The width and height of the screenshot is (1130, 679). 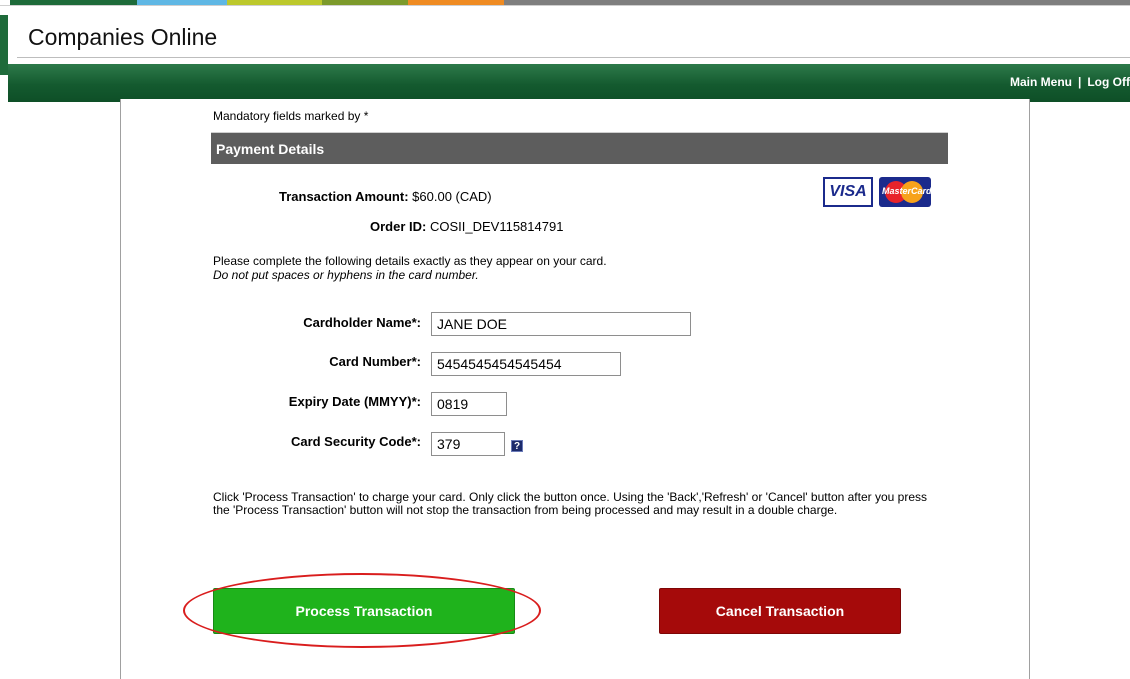 I want to click on accepted-cards: VISA MasterCard, so click(x=877, y=192).